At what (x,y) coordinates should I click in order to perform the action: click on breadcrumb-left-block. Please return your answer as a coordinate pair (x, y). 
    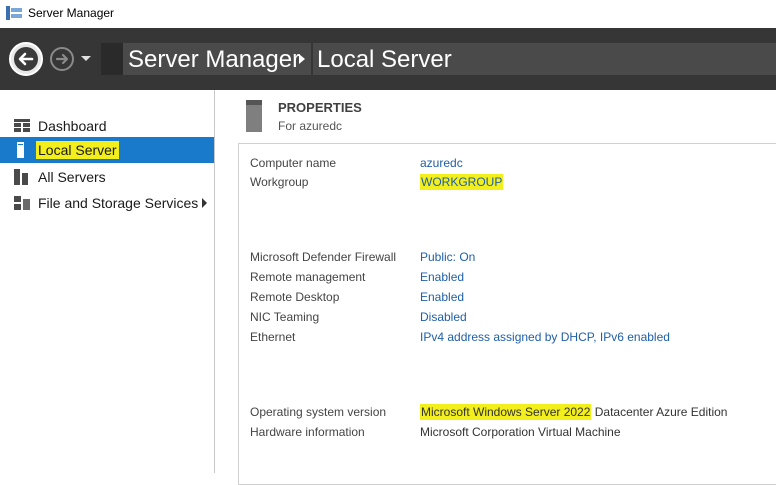
    Looking at the image, I should click on (112, 59).